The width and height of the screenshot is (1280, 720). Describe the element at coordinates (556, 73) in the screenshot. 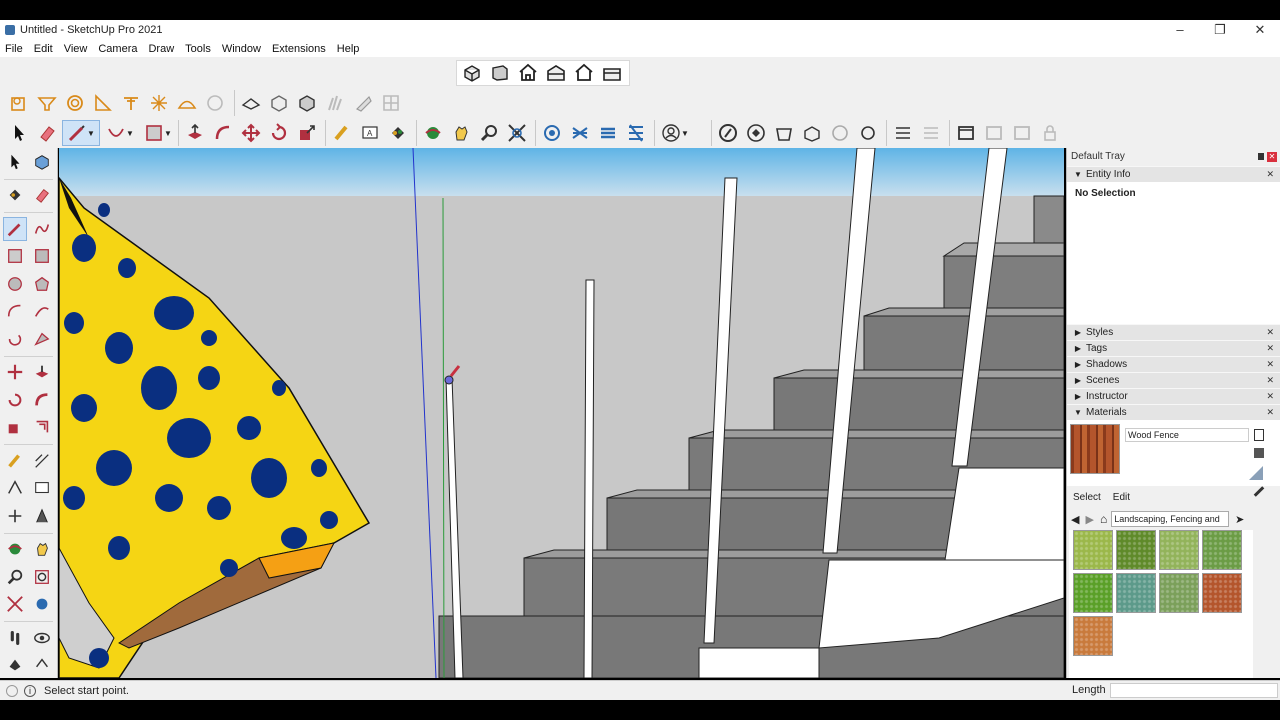

I see `right-view-button` at that location.